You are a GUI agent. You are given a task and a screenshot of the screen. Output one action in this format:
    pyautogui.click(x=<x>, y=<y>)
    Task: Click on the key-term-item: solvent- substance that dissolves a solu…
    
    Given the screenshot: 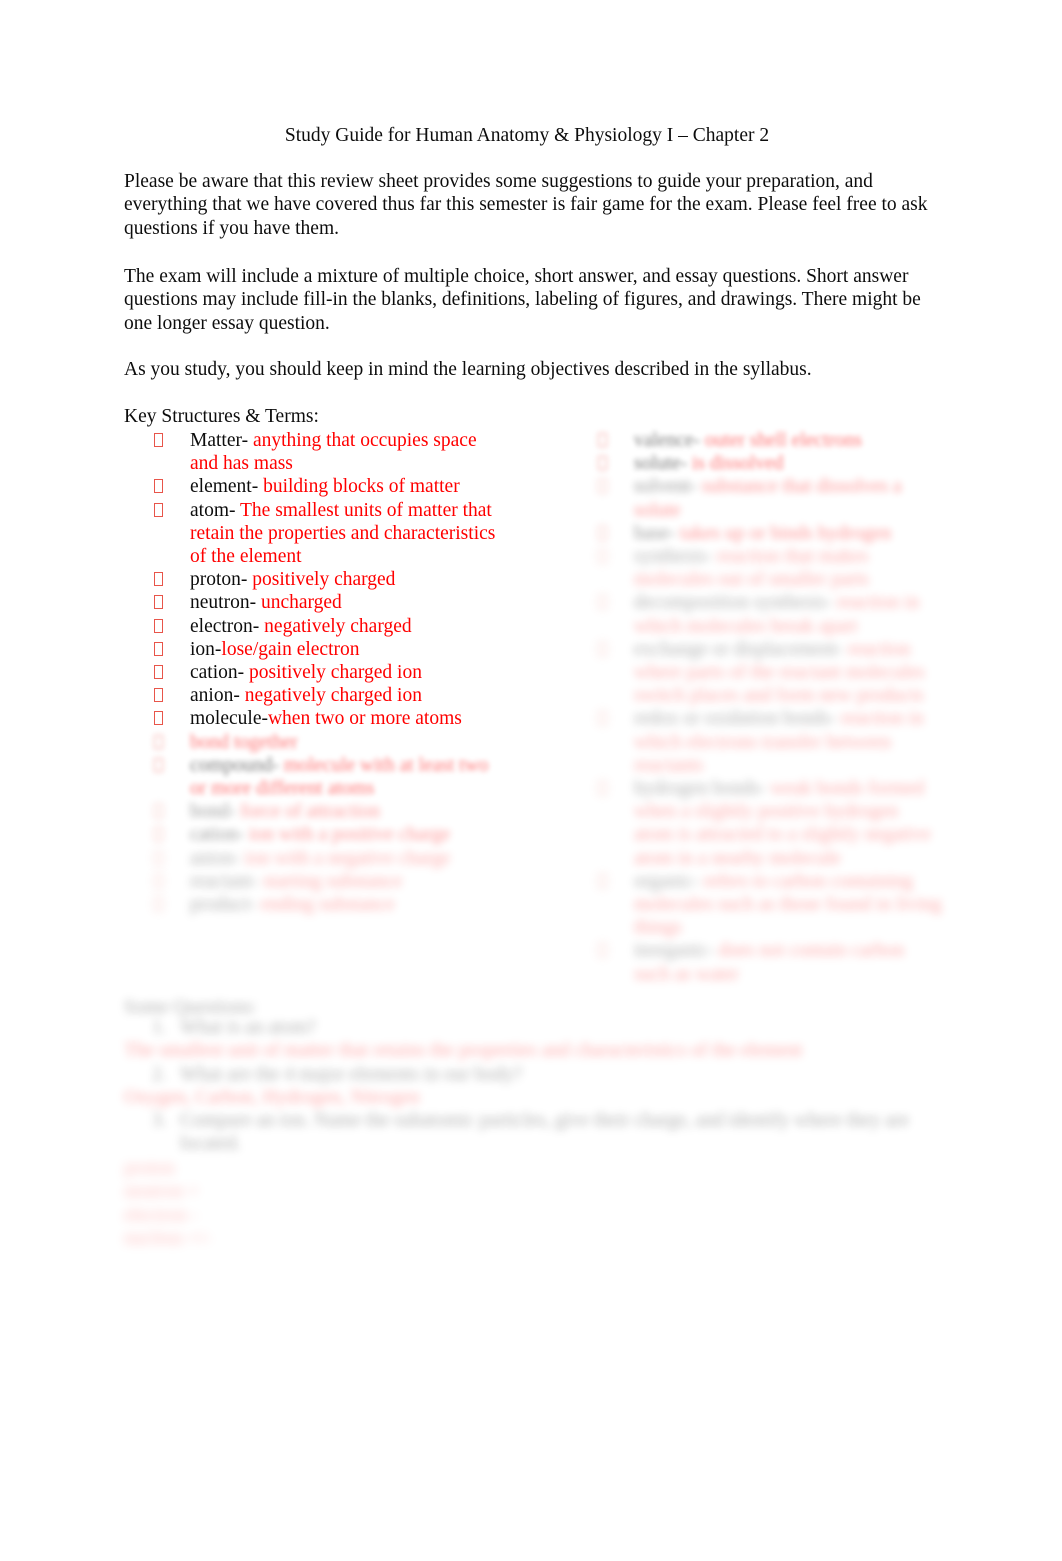 What is the action you would take?
    pyautogui.click(x=767, y=498)
    